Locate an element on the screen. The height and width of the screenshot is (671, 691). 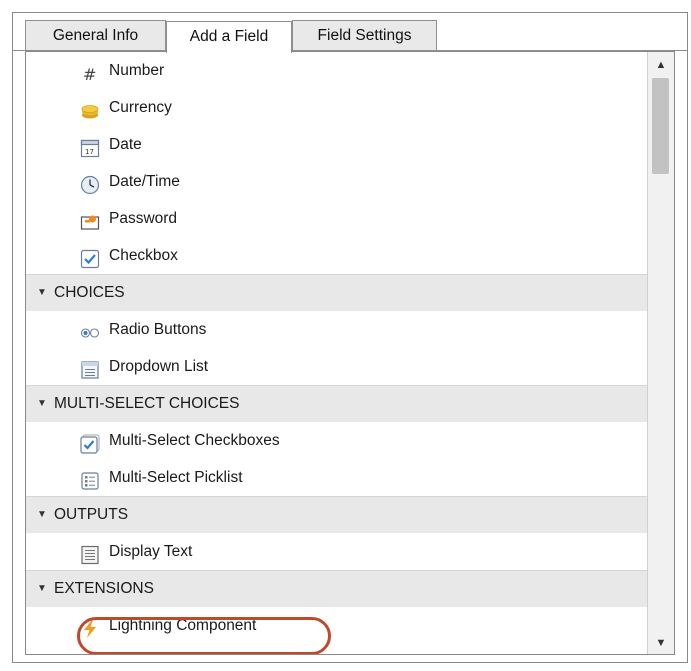
field-item-label: Radio Buttons is located at coordinates (158, 329).